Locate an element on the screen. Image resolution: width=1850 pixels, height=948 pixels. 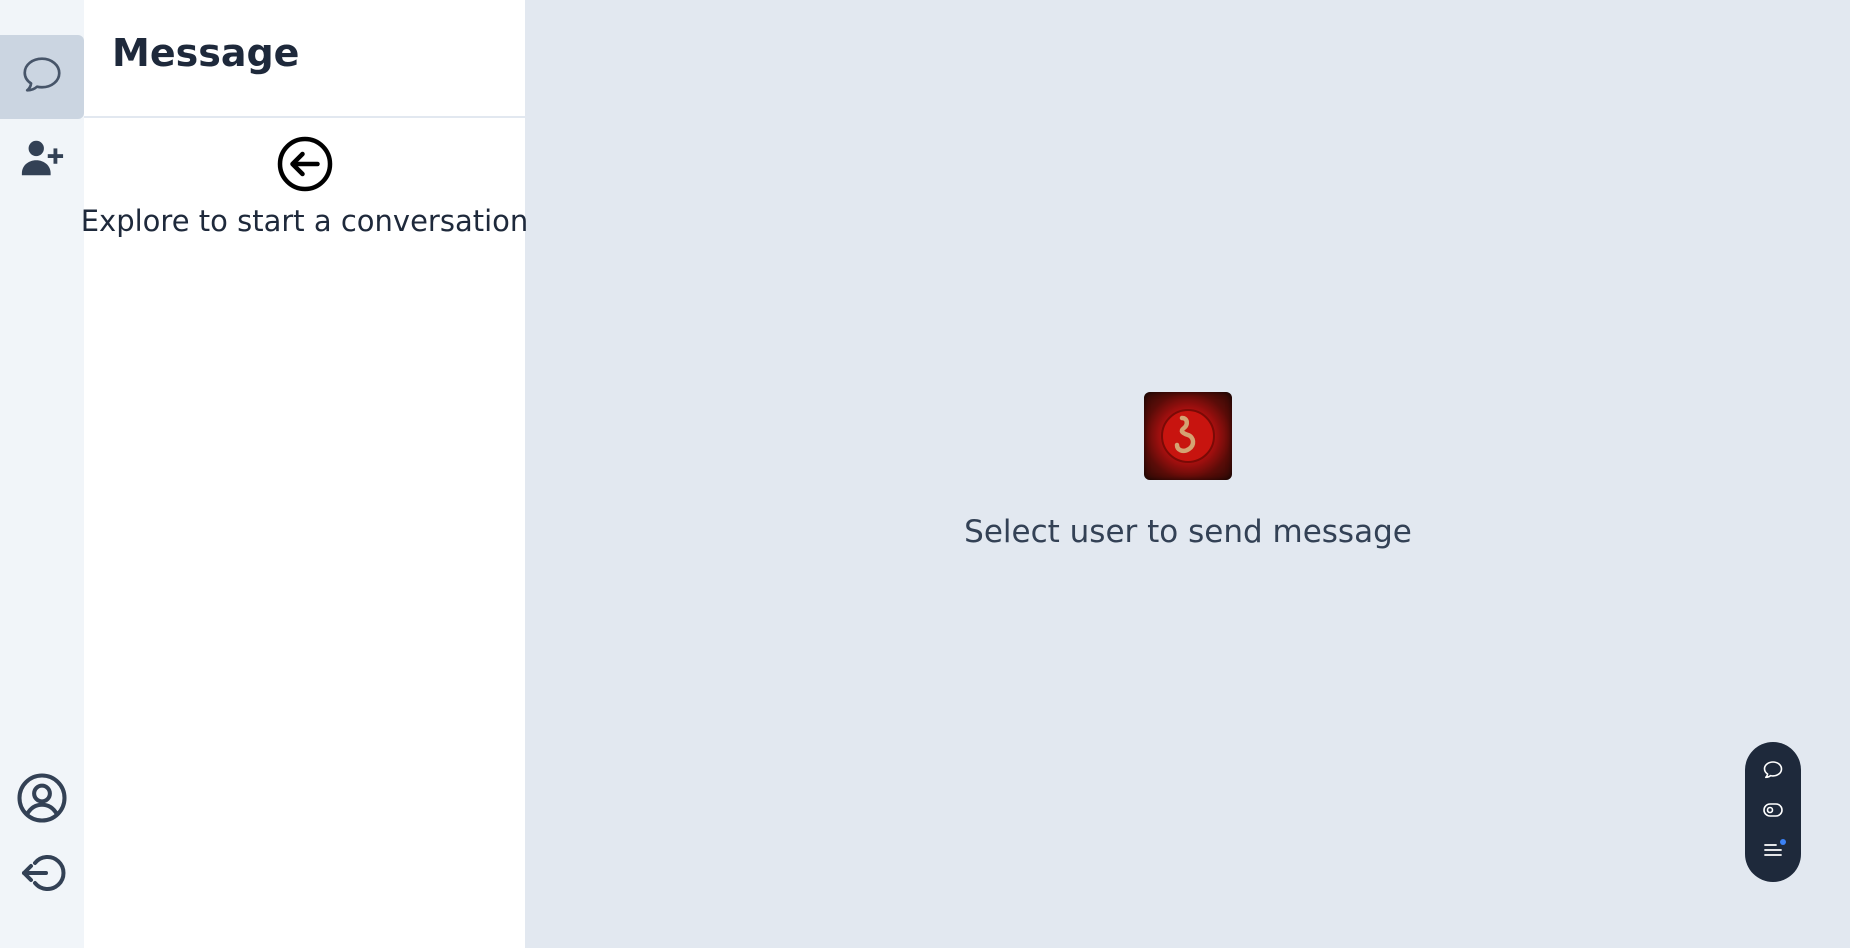
logout-icon is located at coordinates (42, 875).